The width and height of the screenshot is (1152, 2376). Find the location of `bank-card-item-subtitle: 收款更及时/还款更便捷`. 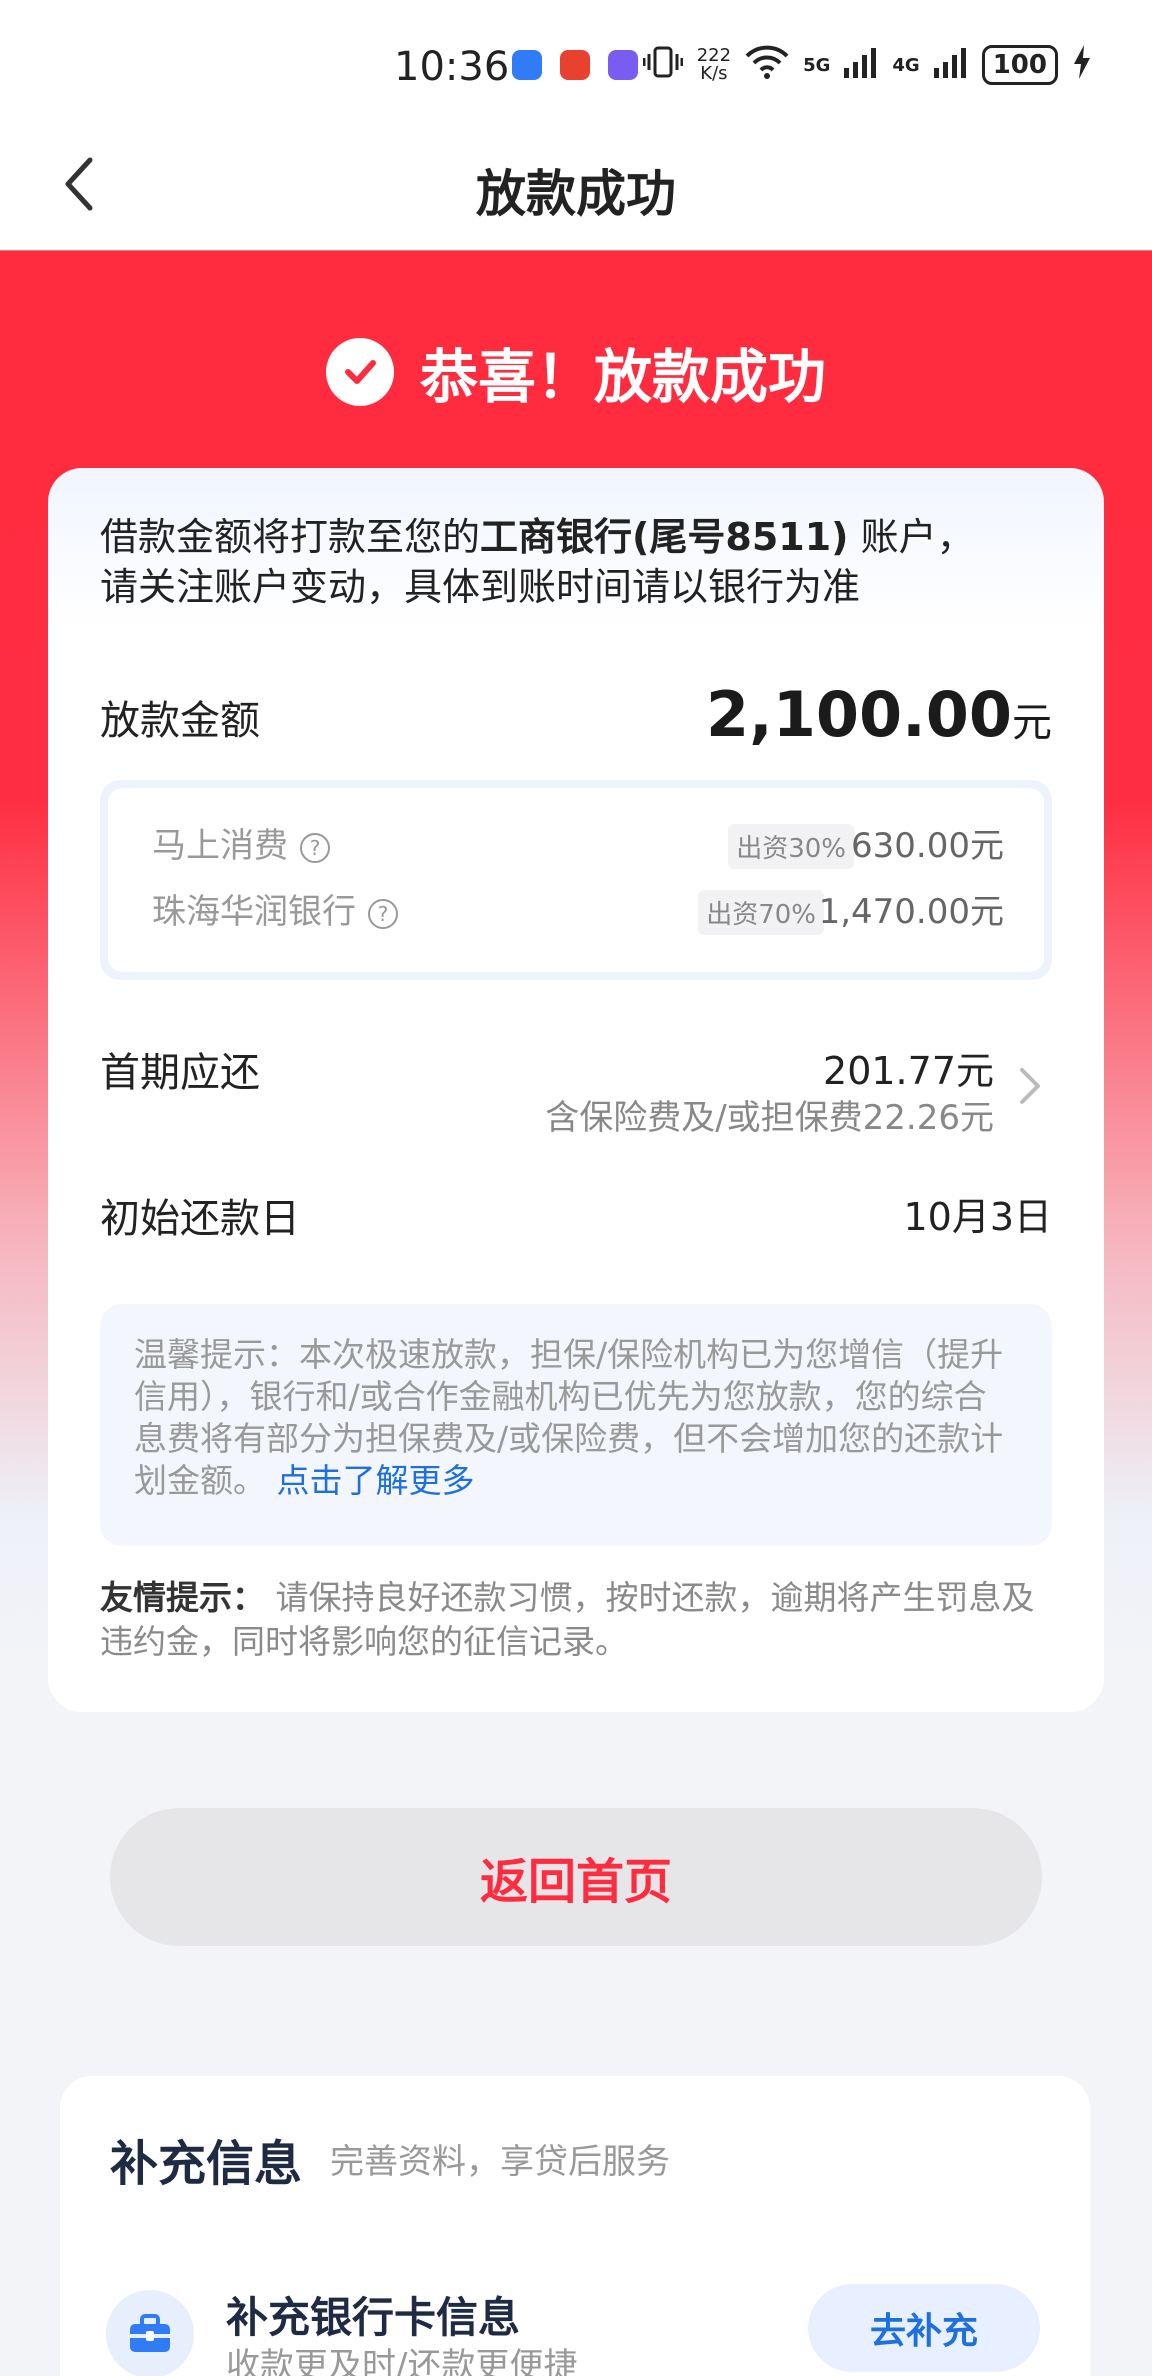

bank-card-item-subtitle: 收款更及时/还款更便捷 is located at coordinates (402, 2361).